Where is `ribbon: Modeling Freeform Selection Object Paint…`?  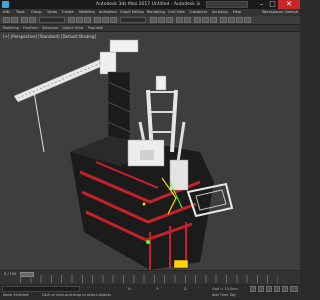
ribbon: Modeling Freeform Selection Object Paint… is located at coordinates (150, 28).